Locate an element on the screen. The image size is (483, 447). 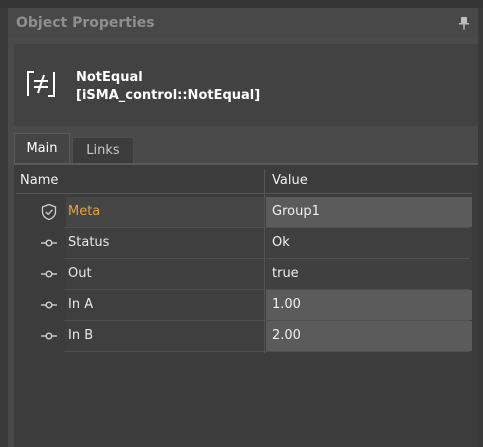
property-value: 2.00 is located at coordinates (369, 336).